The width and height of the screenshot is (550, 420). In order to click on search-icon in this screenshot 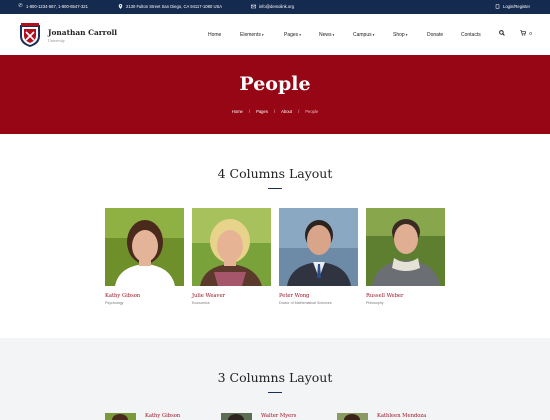, I will do `click(502, 33)`.